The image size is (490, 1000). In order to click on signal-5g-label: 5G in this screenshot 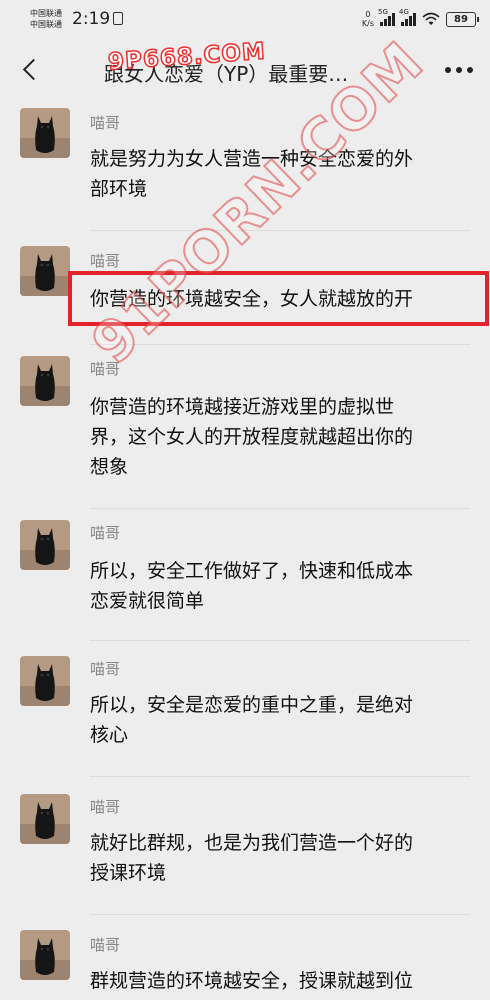, I will do `click(383, 12)`.